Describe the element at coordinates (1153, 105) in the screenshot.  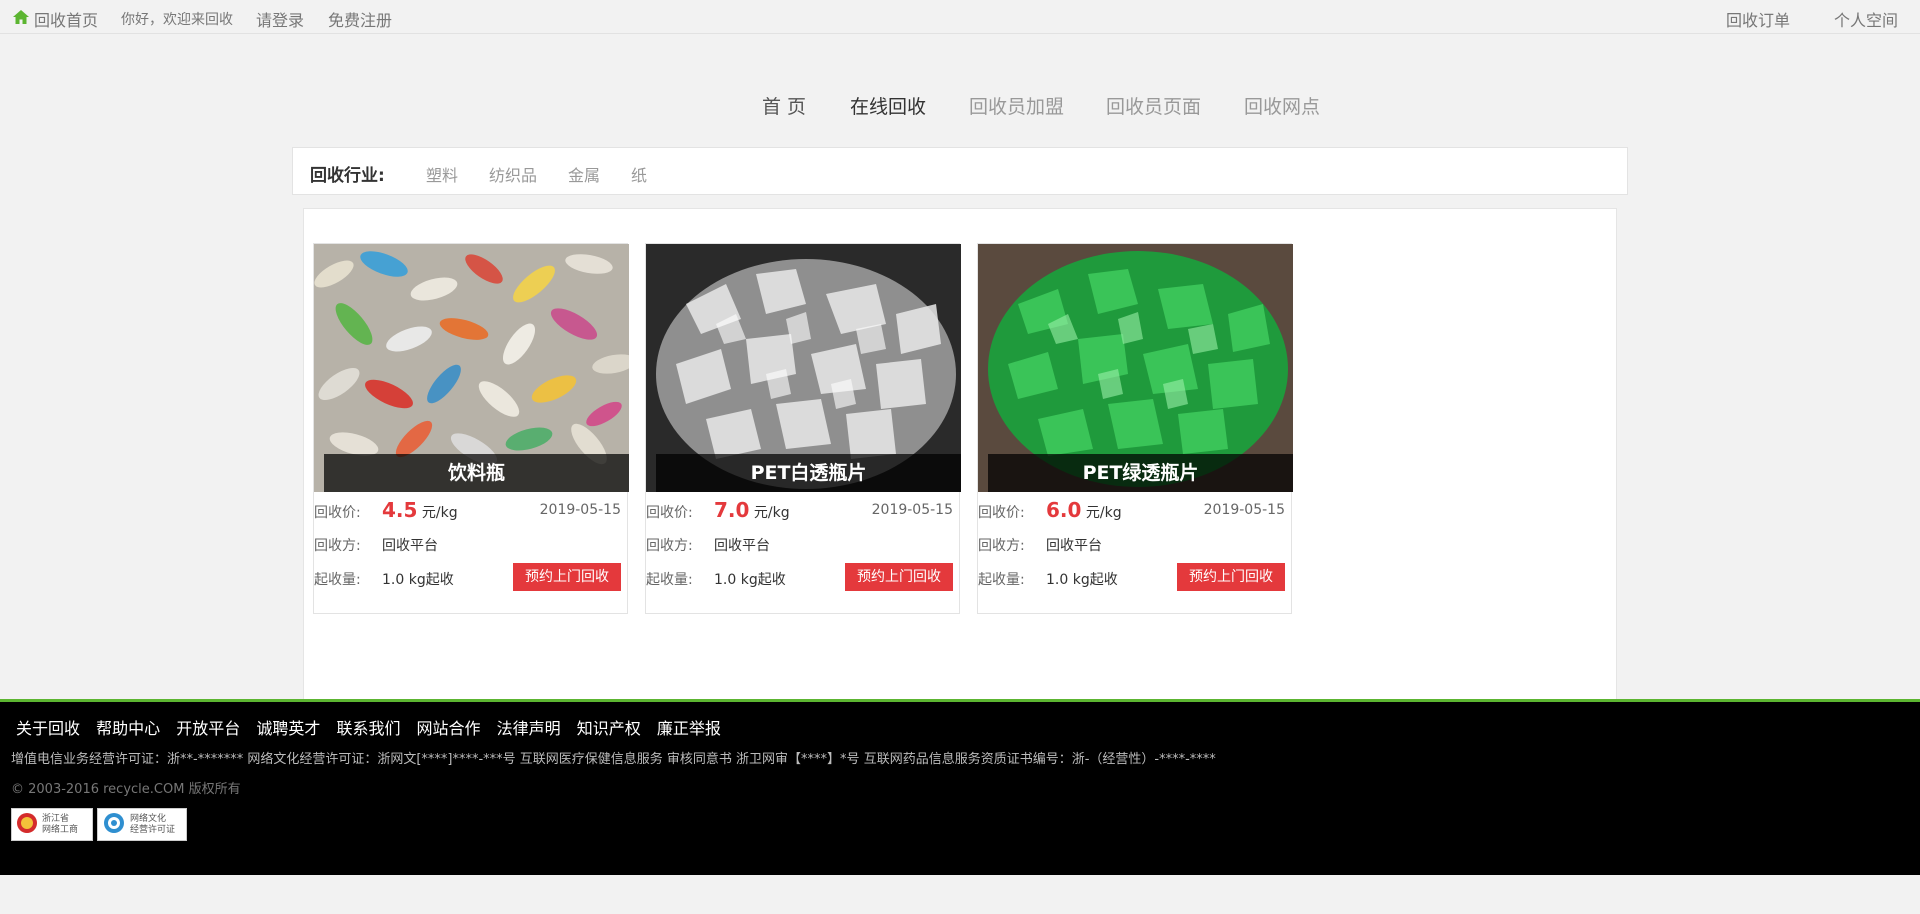
I see `nav-recycler-page: 回收员页面` at that location.